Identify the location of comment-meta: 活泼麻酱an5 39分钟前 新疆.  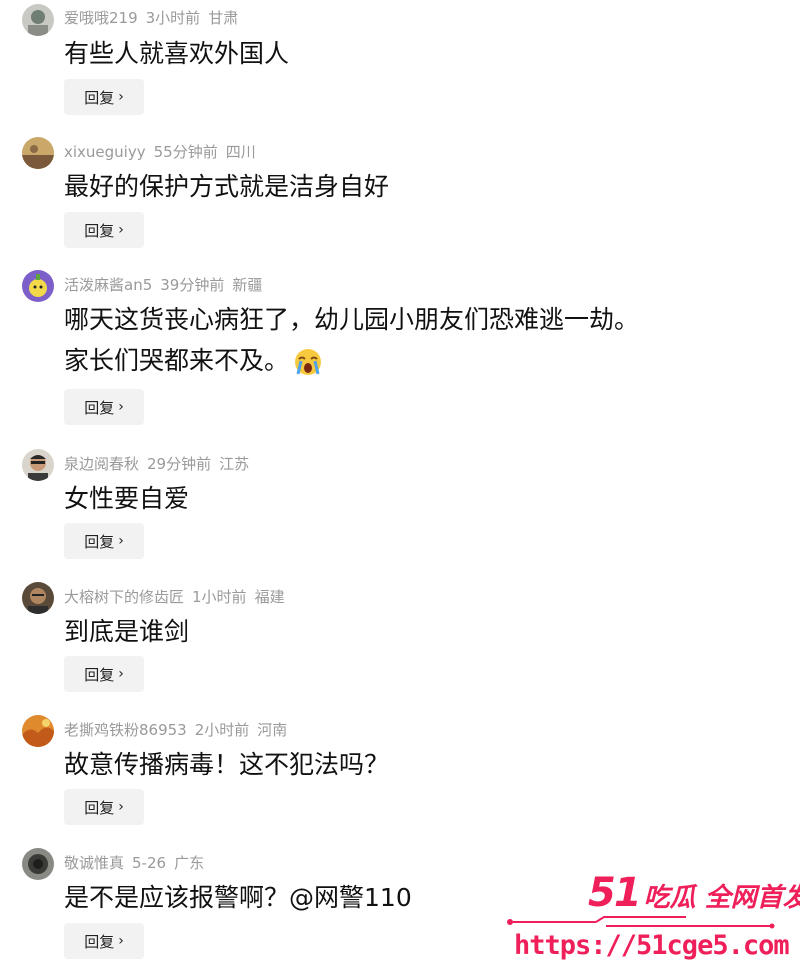
(167, 285).